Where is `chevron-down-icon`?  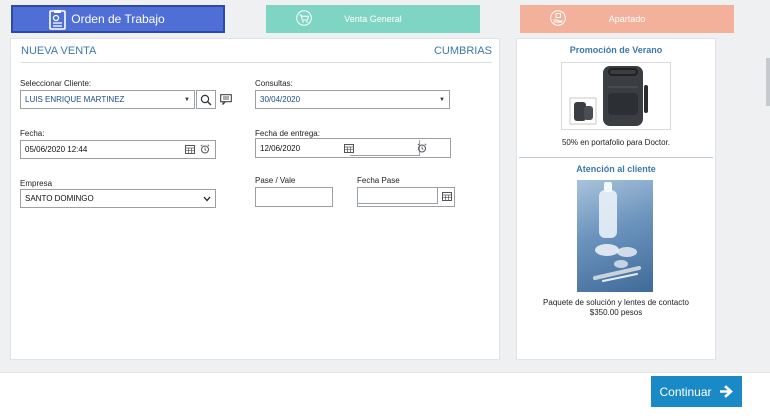
chevron-down-icon is located at coordinates (207, 198).